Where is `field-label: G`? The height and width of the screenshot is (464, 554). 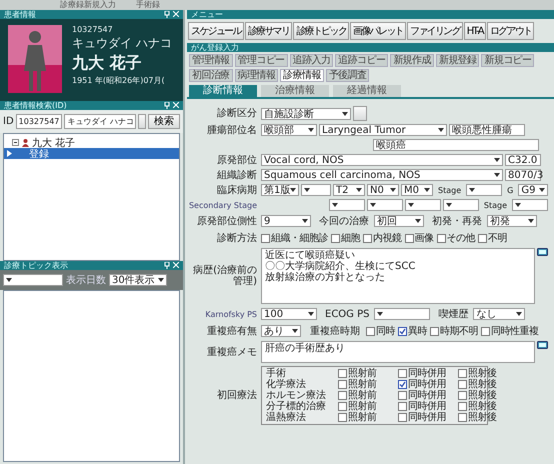
field-label: G is located at coordinates (510, 190).